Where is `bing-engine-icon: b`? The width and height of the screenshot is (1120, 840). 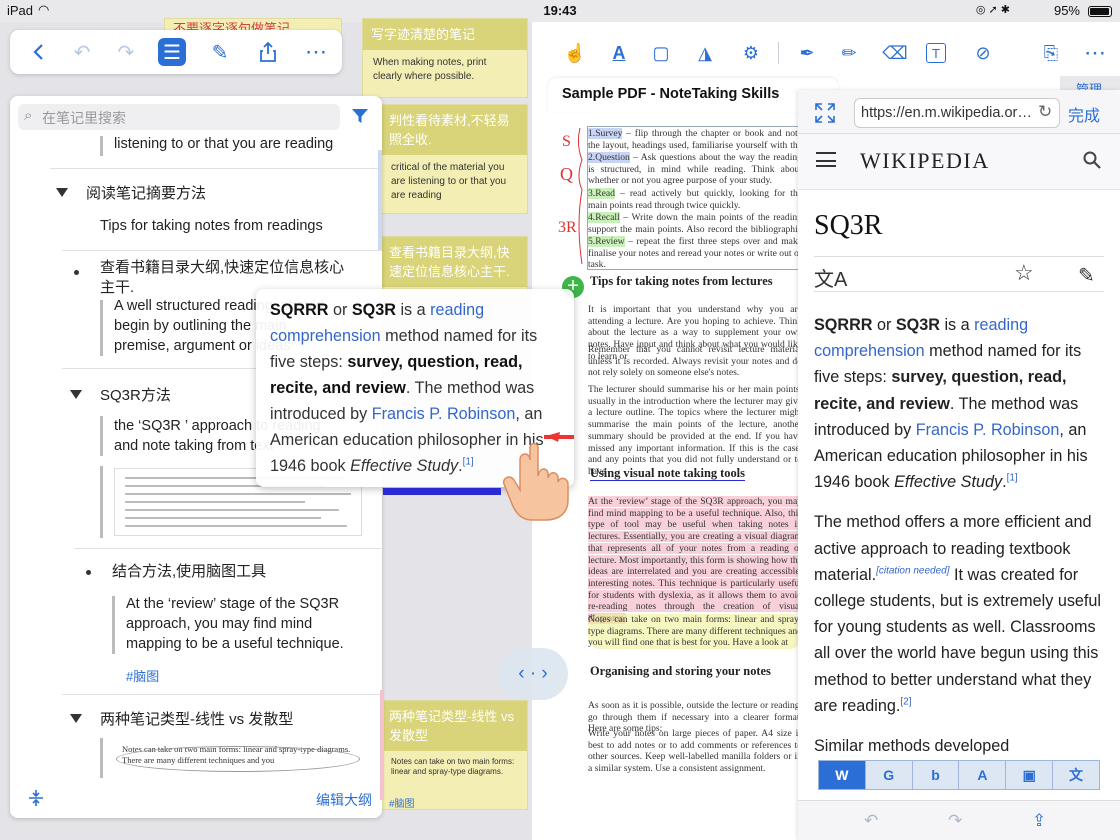 bing-engine-icon: b is located at coordinates (936, 775).